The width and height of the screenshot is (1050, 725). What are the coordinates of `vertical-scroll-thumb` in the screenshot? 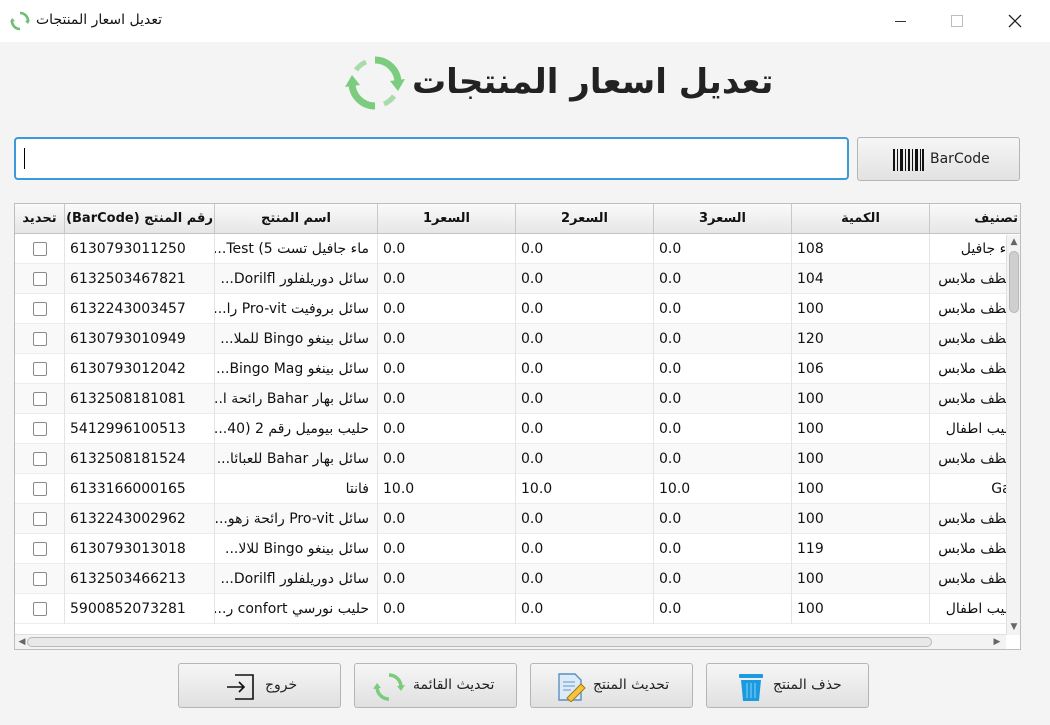 It's located at (1014, 282).